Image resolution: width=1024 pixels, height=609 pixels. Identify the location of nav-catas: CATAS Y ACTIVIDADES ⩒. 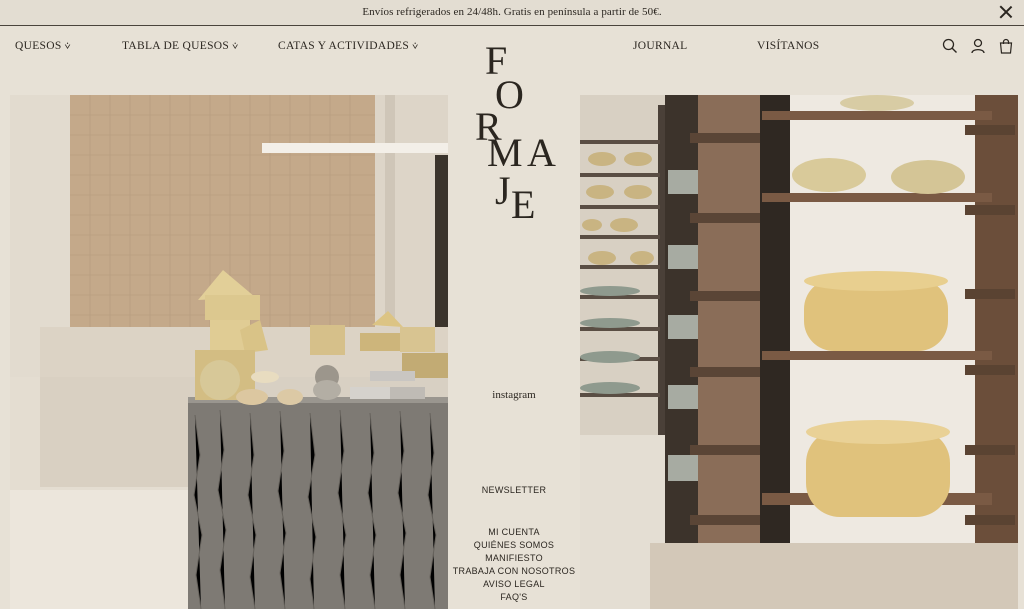
(348, 46).